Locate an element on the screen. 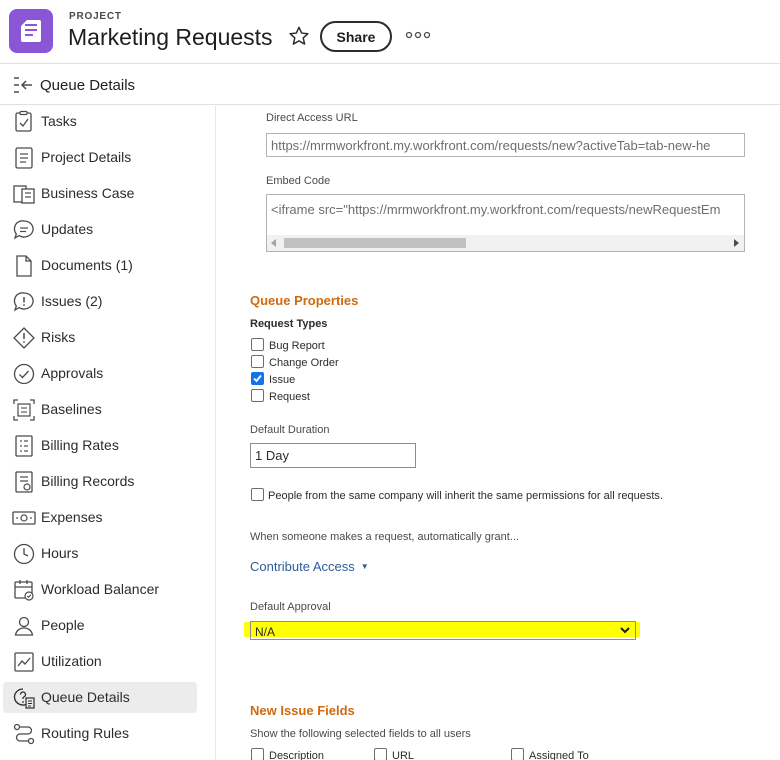 The height and width of the screenshot is (760, 780). sidebar-item-label: Queue Details is located at coordinates (85, 697).